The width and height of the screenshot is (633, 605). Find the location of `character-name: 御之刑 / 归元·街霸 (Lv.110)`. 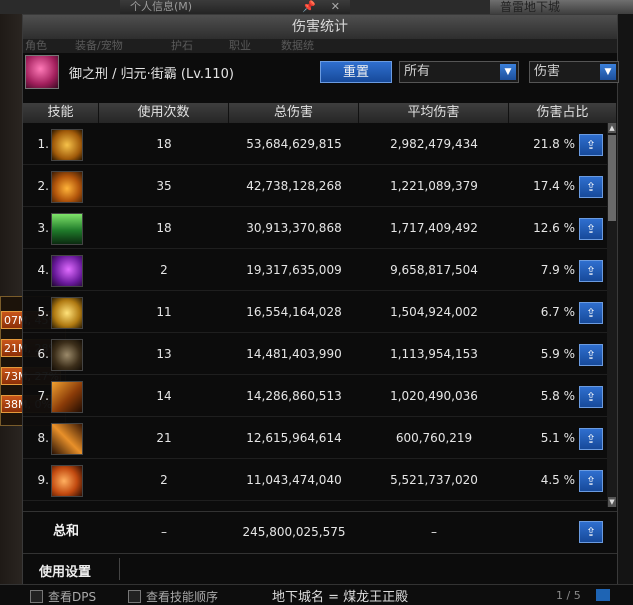

character-name: 御之刑 / 归元·街霸 (Lv.110) is located at coordinates (151, 74).